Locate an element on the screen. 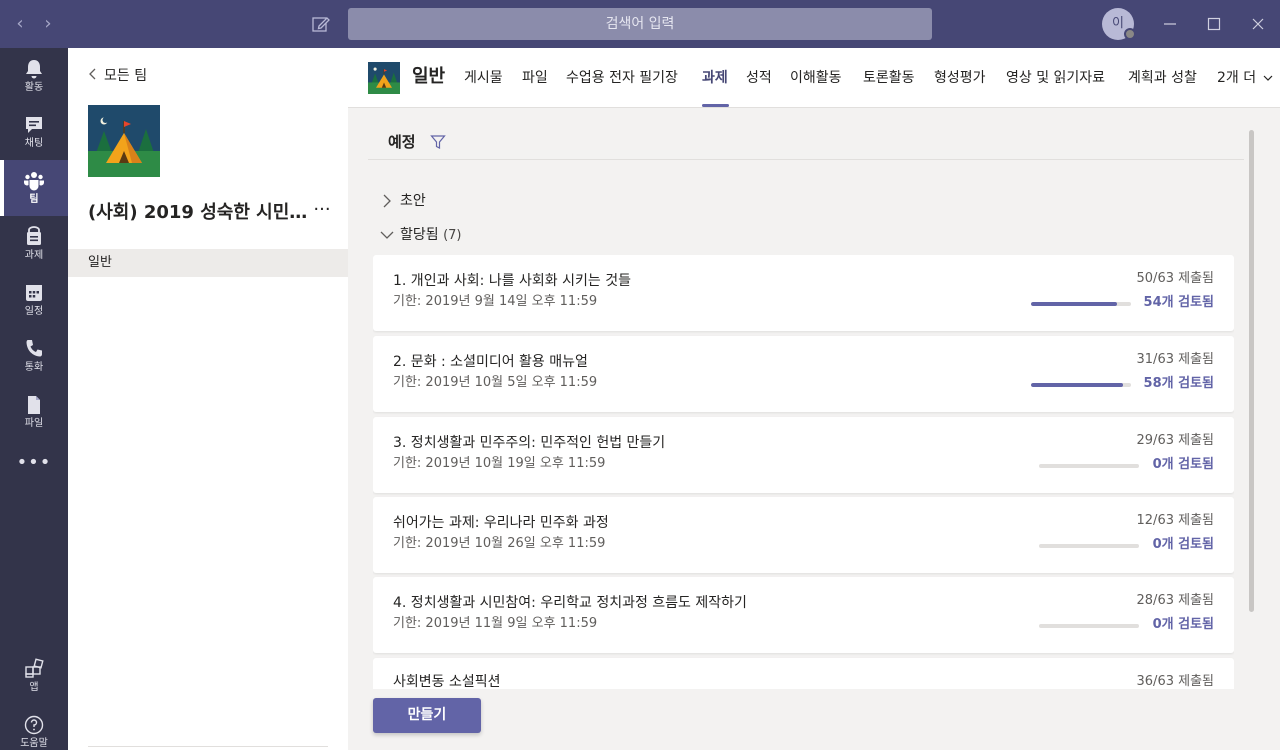 Image resolution: width=1280 pixels, height=750 pixels. assignment-due: 기한: 2019년 10월 26일 오후 11:59 is located at coordinates (499, 543).